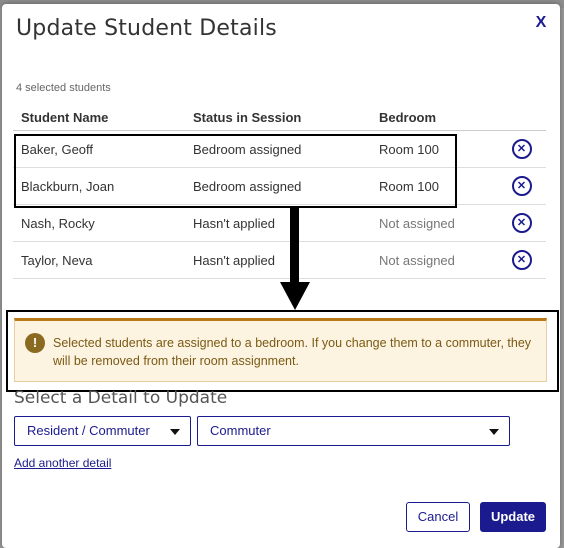 Image resolution: width=564 pixels, height=548 pixels. I want to click on add-another-detail-link: Add another detail, so click(62, 463).